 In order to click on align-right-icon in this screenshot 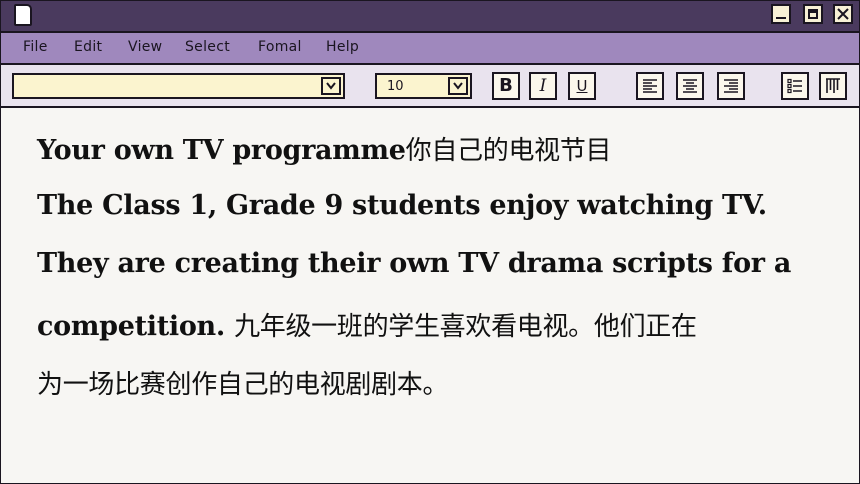, I will do `click(731, 86)`.